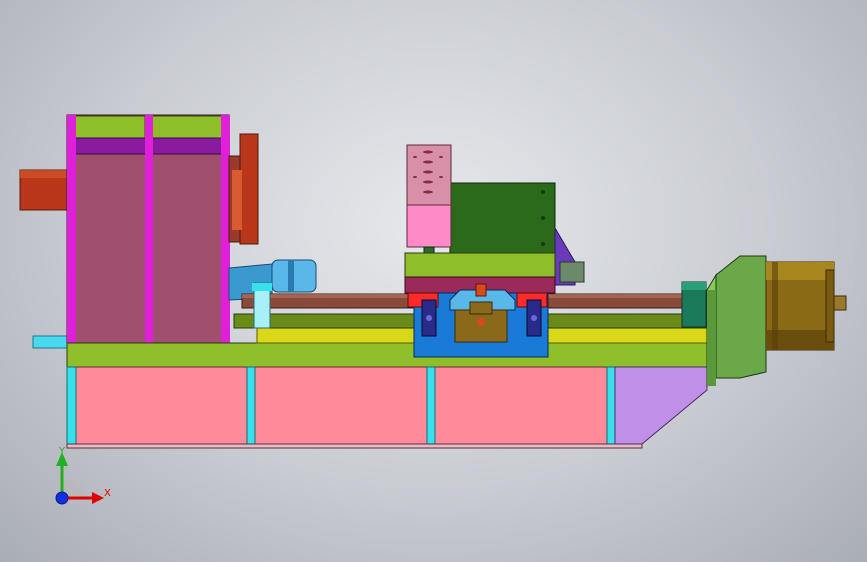  What do you see at coordinates (661, 405) in the screenshot?
I see `base-tail-plate` at bounding box center [661, 405].